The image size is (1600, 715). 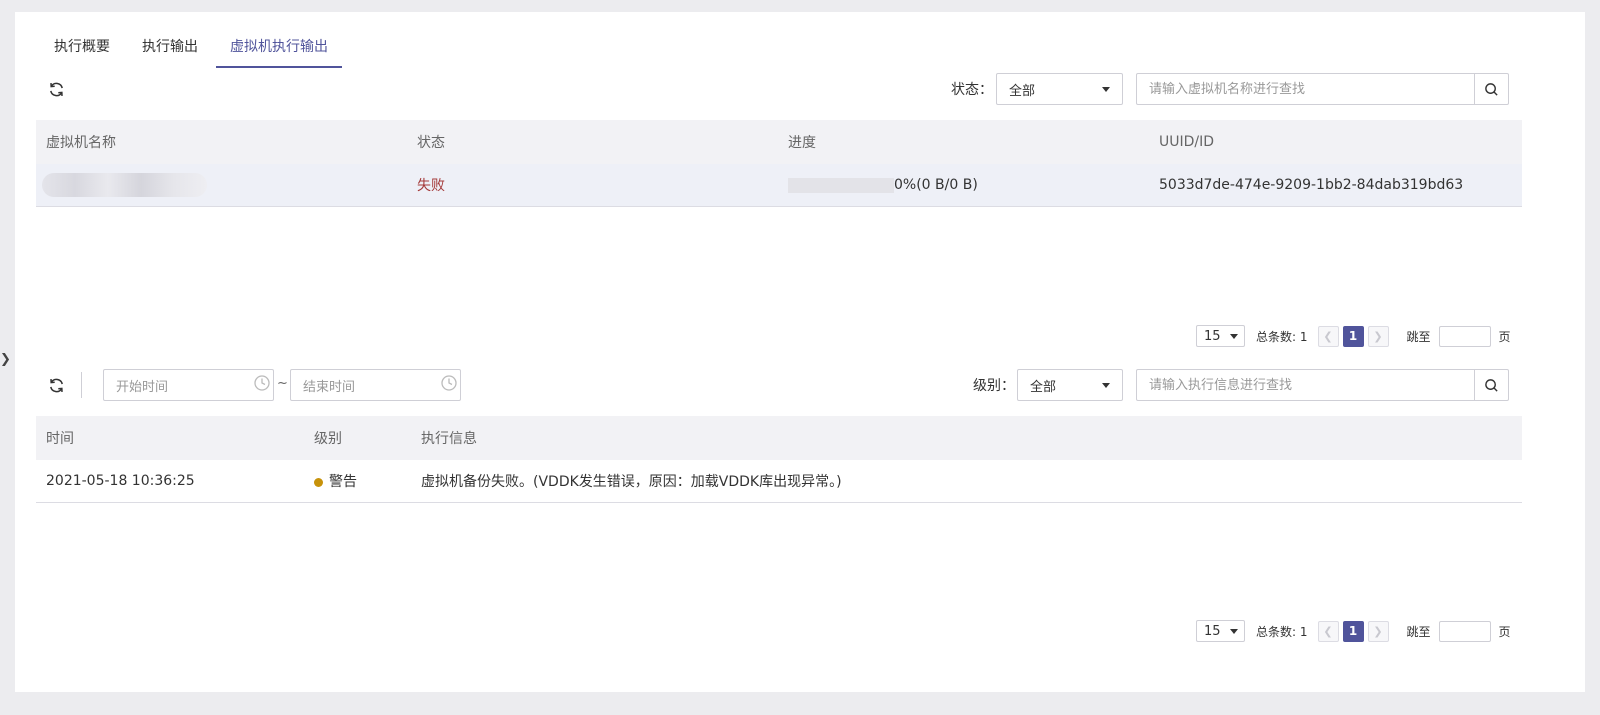 What do you see at coordinates (449, 439) in the screenshot?
I see `column-header-message: 执行信息` at bounding box center [449, 439].